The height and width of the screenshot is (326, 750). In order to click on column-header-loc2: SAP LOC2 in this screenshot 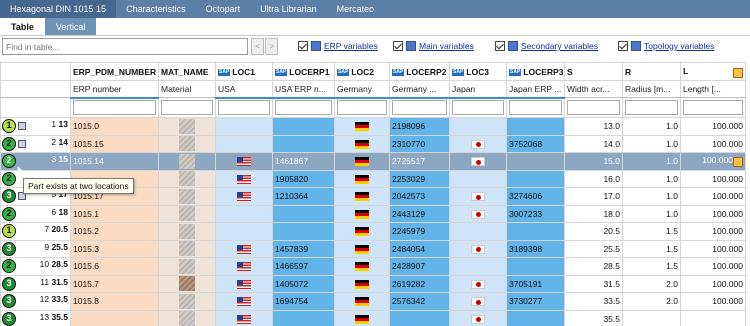, I will do `click(362, 71)`.